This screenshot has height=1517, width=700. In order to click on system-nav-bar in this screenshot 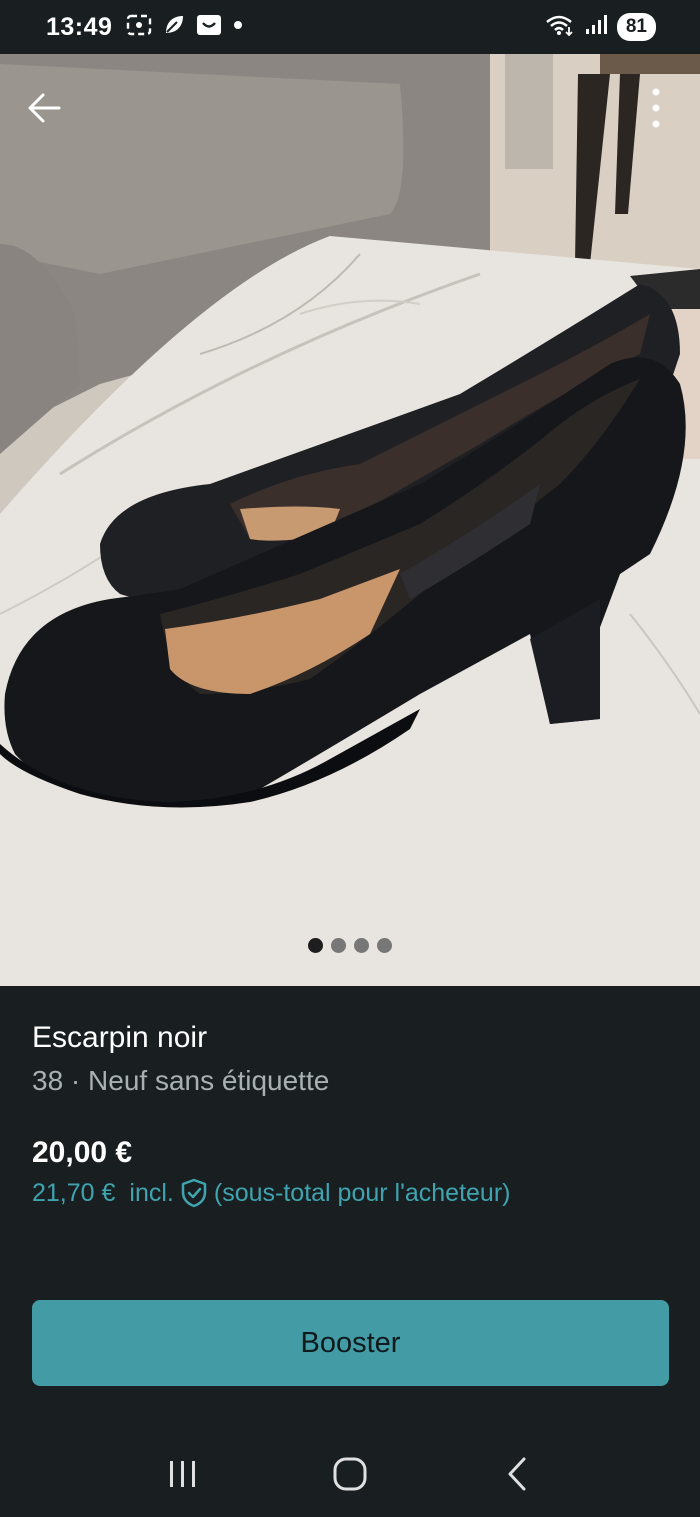, I will do `click(350, 1473)`.